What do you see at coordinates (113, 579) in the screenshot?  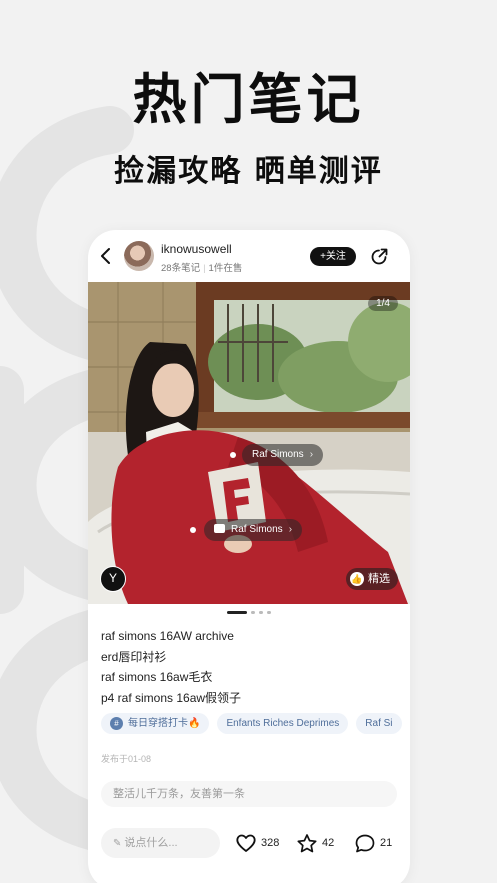 I see `brand-icon: Y` at bounding box center [113, 579].